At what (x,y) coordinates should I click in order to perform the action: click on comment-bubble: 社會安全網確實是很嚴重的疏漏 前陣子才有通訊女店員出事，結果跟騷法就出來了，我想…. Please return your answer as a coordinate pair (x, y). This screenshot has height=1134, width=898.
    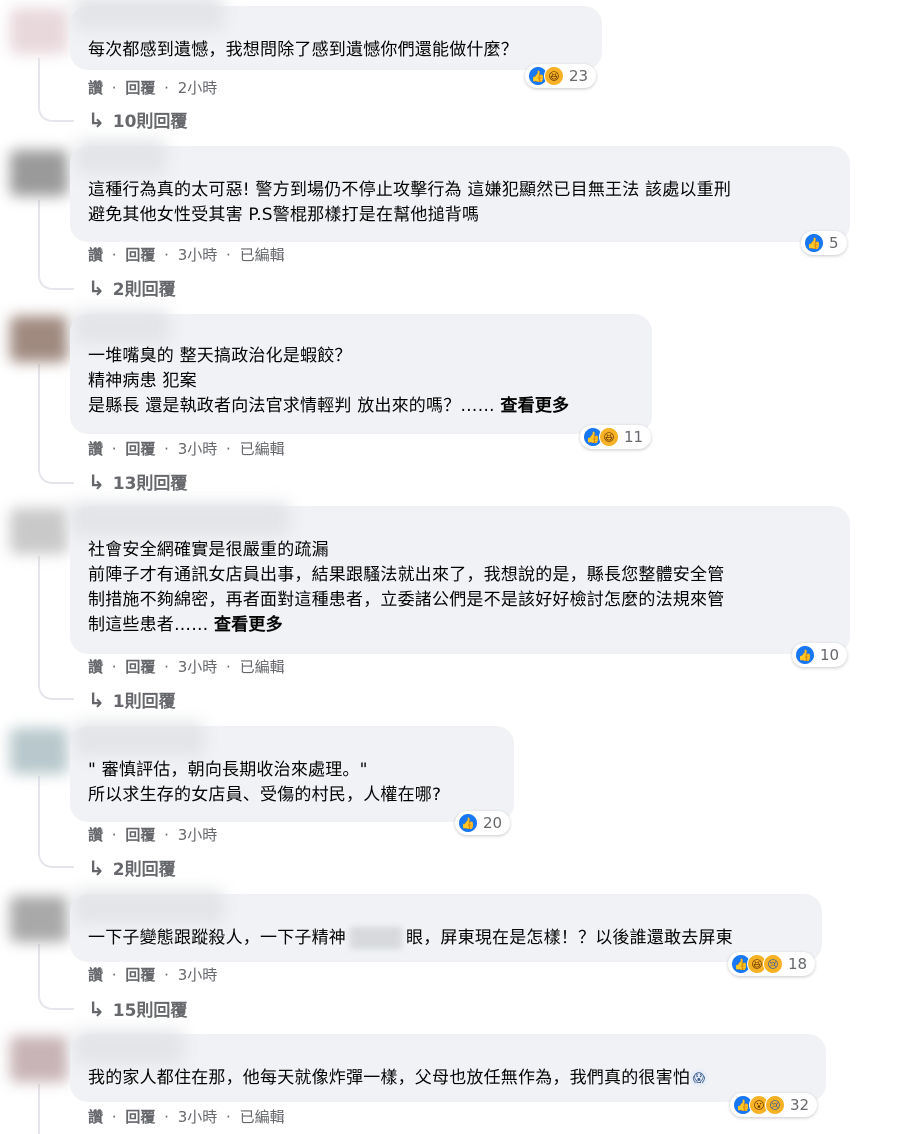
    Looking at the image, I should click on (460, 578).